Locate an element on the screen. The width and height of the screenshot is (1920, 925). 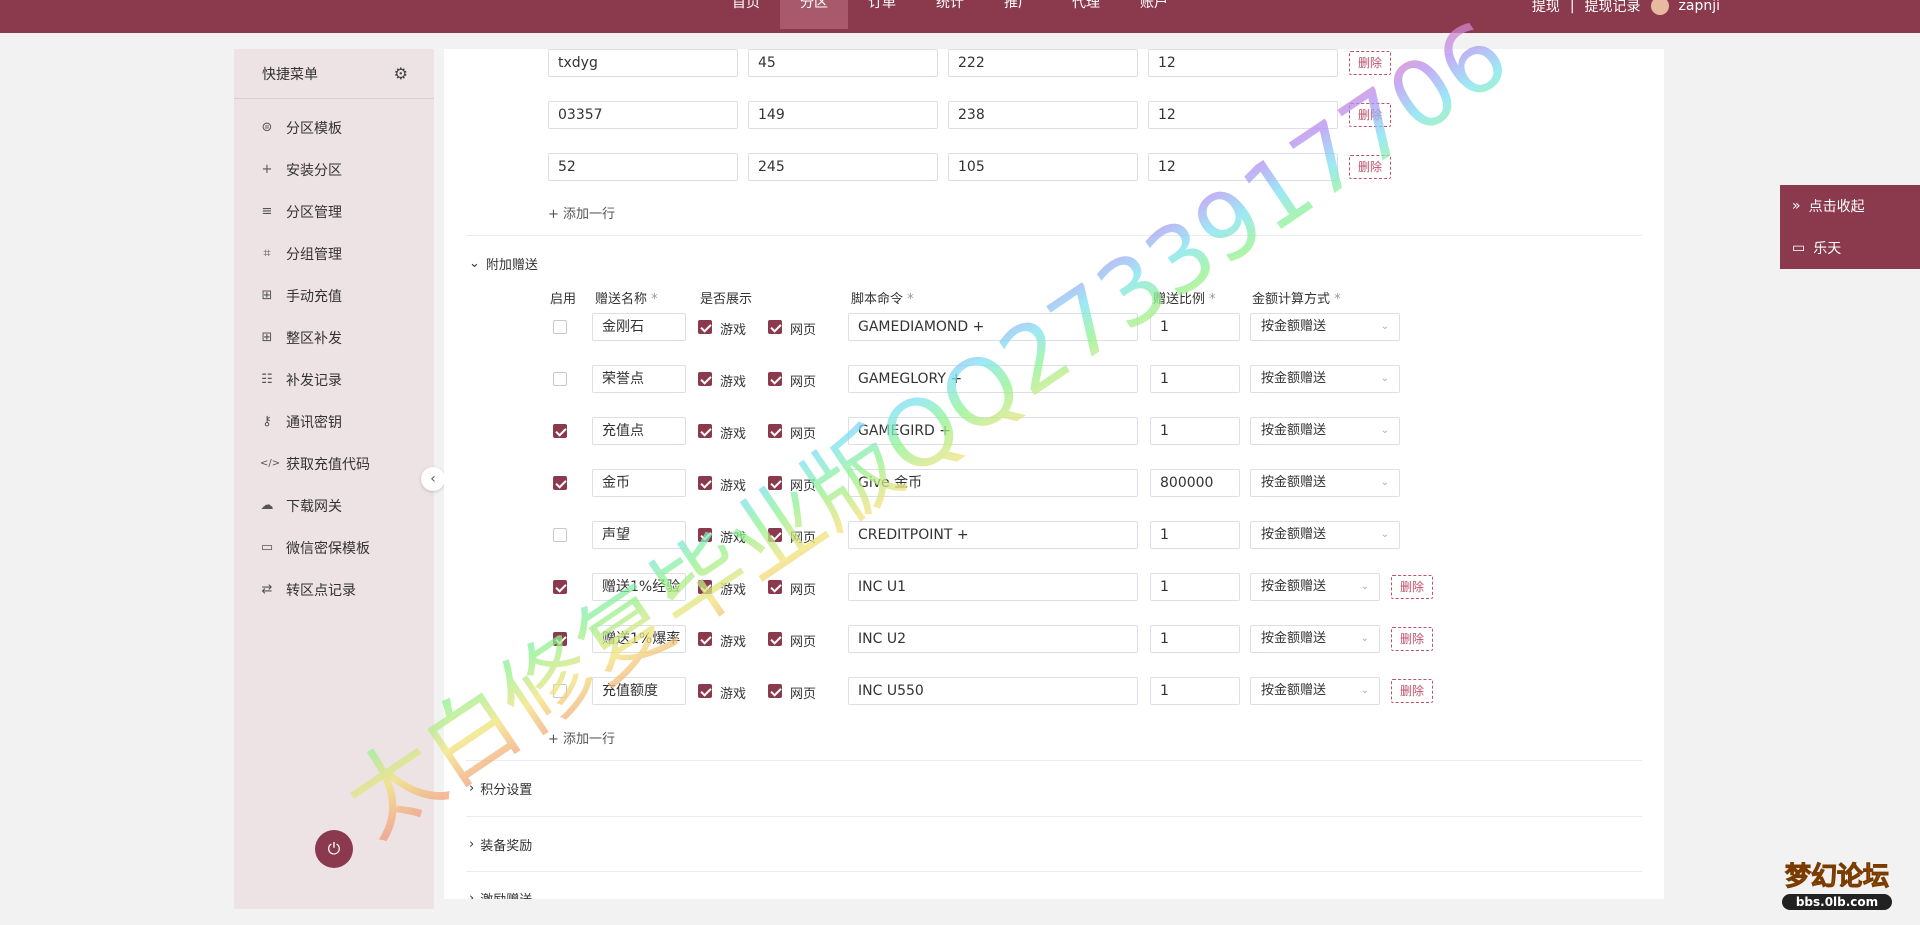
row2-col2-input: 149 is located at coordinates (843, 115).